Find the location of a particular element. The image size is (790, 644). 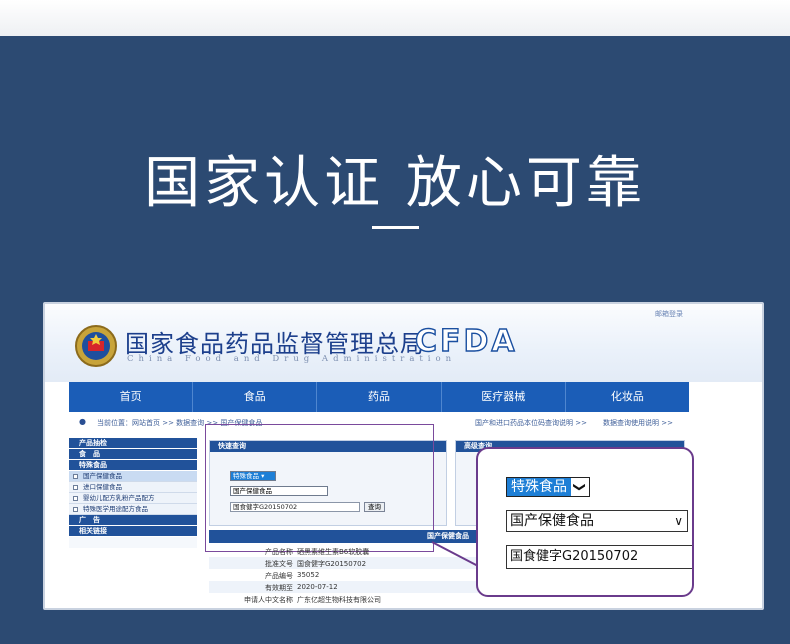

sidebar-item-related-links: 相关链接 is located at coordinates (133, 531).